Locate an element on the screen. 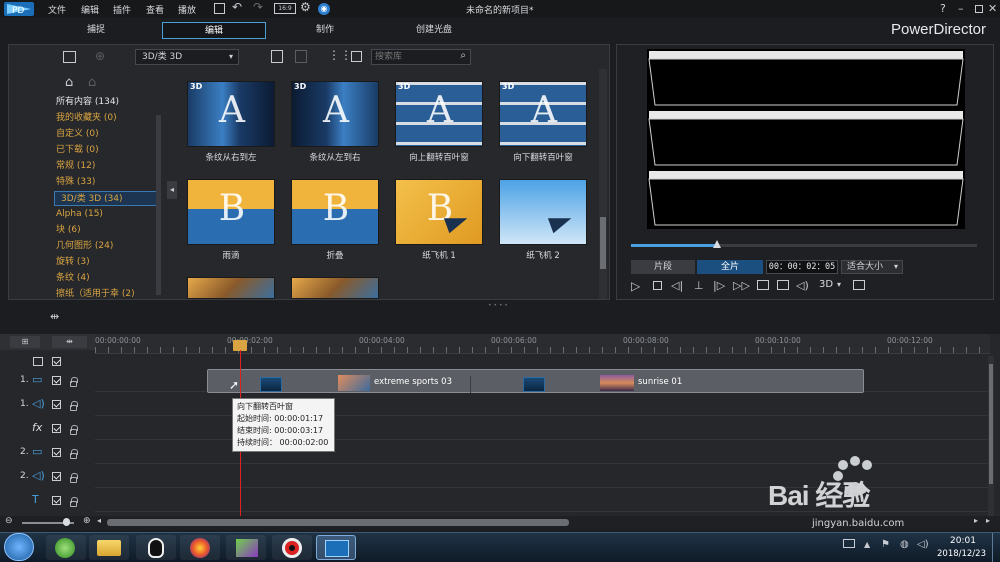 Image resolution: width=1000 pixels, height=562 pixels. taskbar-firefox is located at coordinates (200, 547).